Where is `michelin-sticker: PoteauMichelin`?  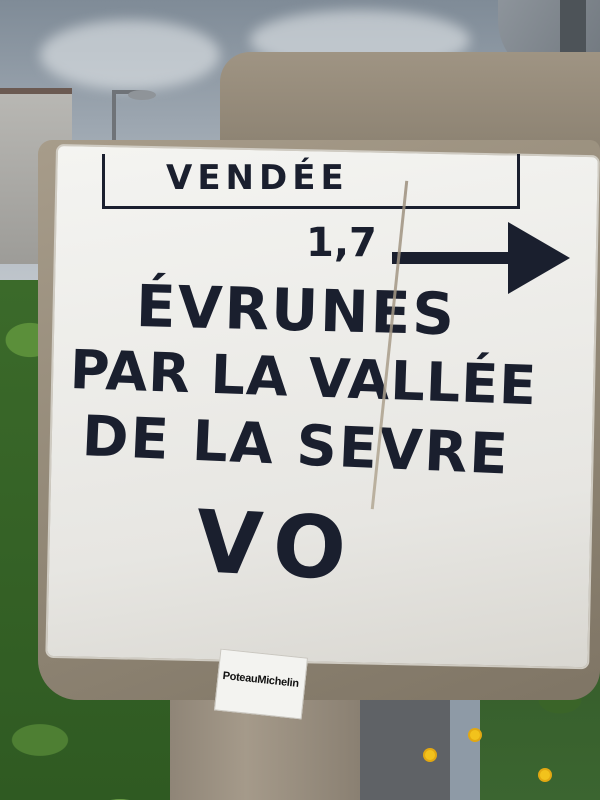
michelin-sticker: PoteauMichelin is located at coordinates (261, 684).